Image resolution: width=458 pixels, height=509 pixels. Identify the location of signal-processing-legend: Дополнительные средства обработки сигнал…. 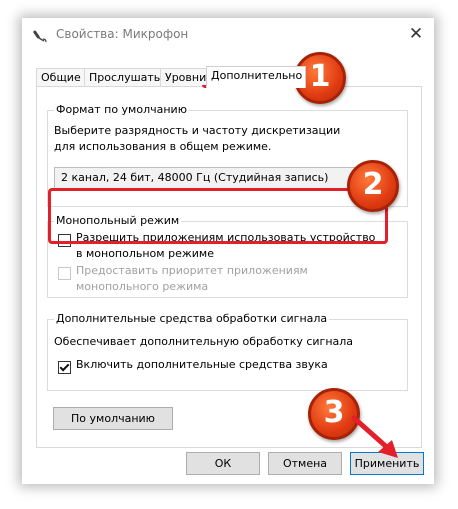
(192, 318).